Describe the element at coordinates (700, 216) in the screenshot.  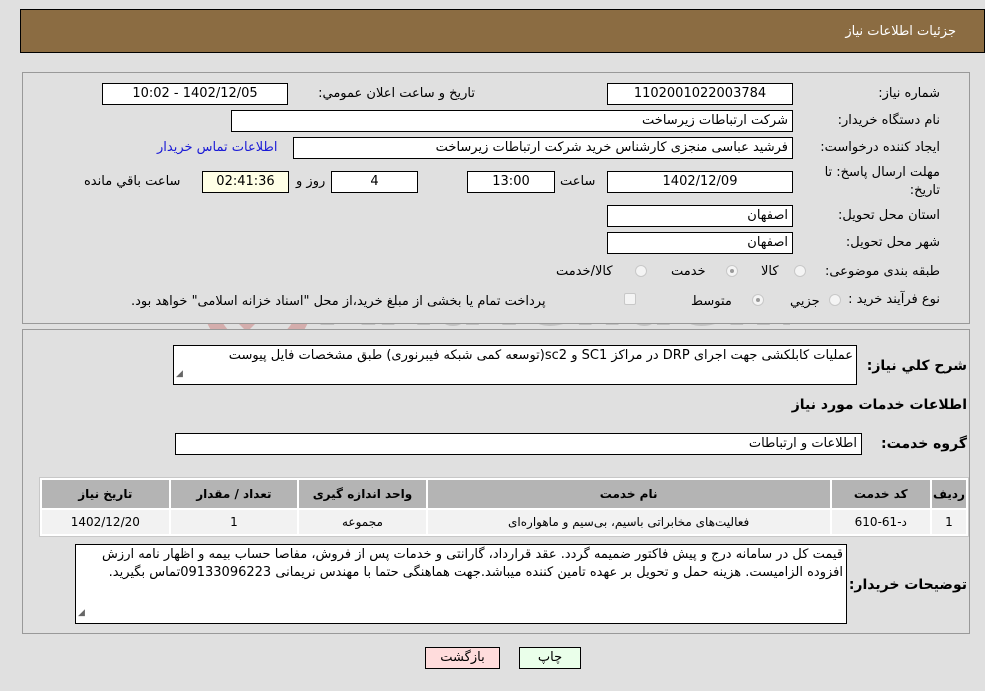
I see `province-field: اصفهان` at that location.